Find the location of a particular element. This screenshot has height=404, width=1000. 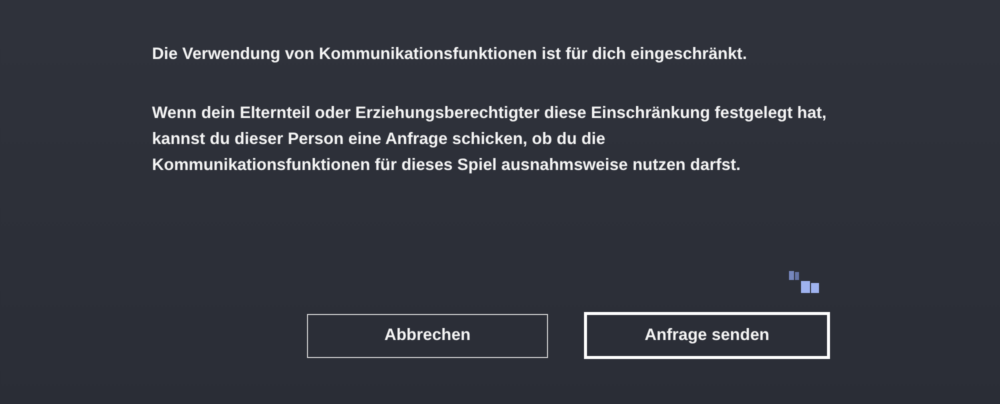

loading-icon is located at coordinates (804, 283).